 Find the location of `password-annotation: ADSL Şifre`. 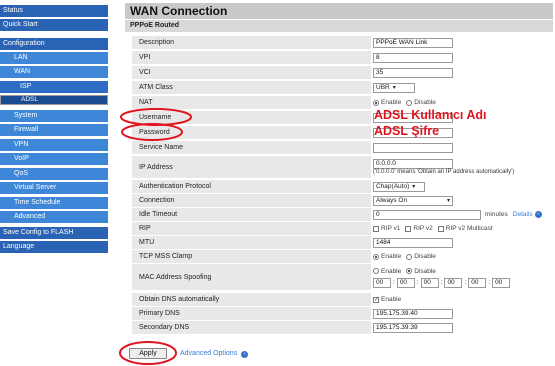

password-annotation: ADSL Şifre is located at coordinates (407, 131).